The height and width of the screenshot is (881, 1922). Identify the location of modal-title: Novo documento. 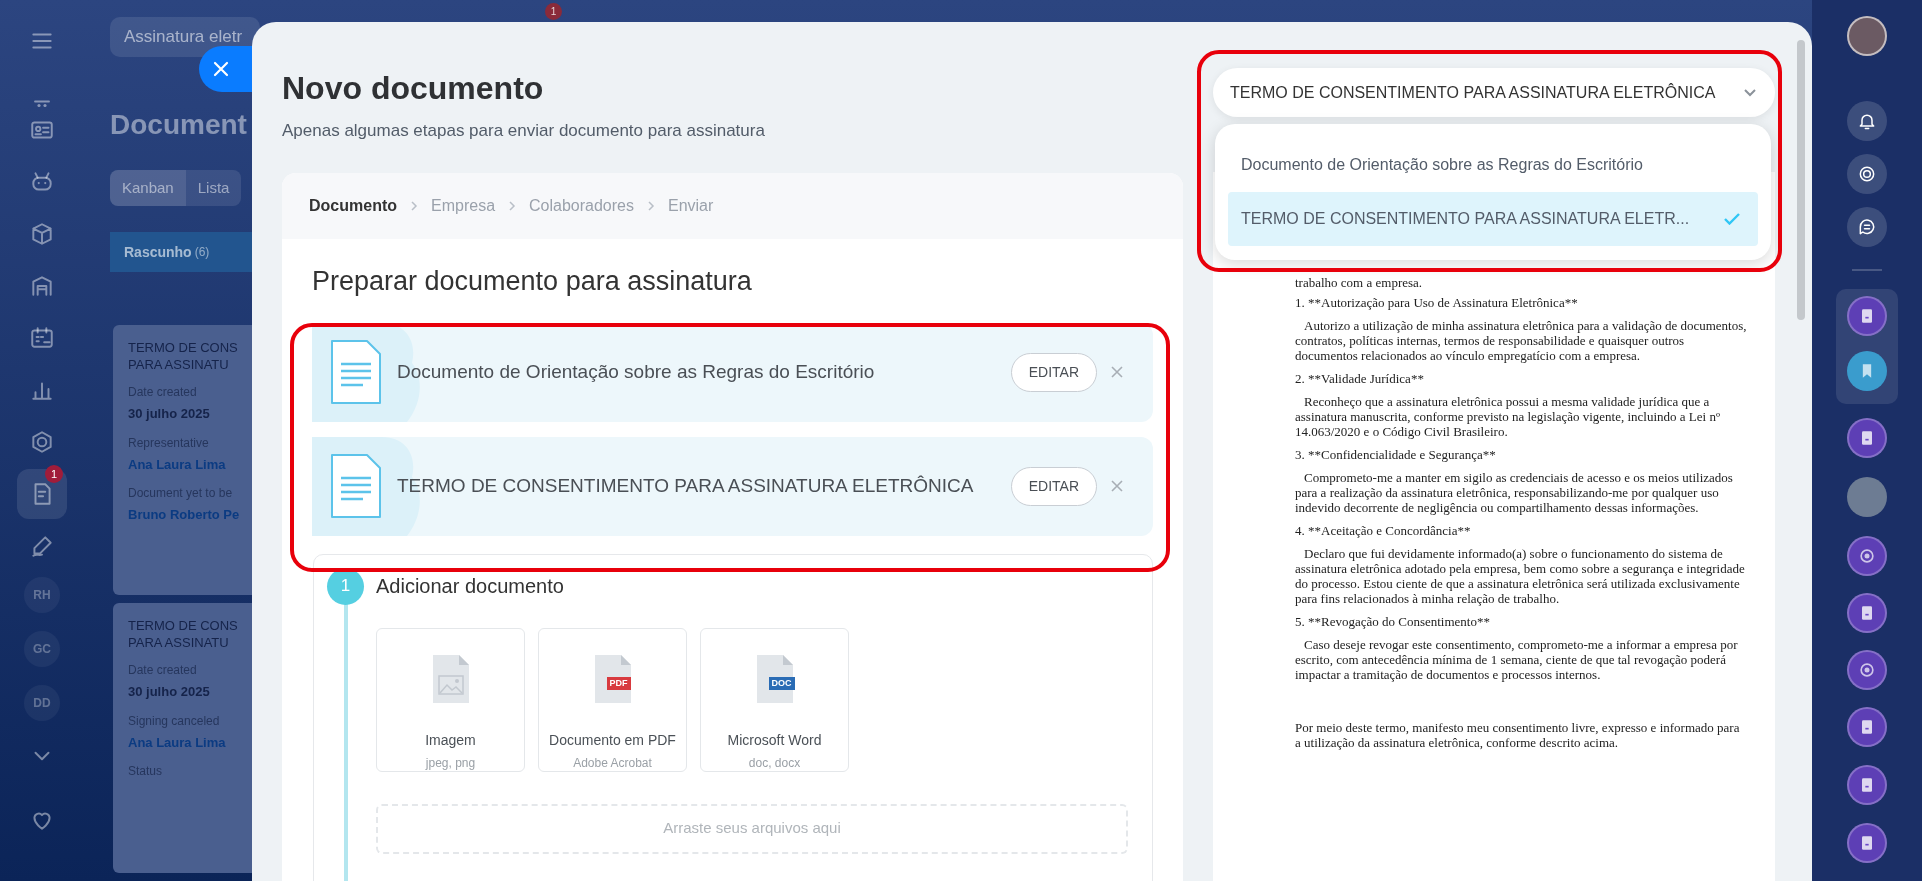
(413, 88).